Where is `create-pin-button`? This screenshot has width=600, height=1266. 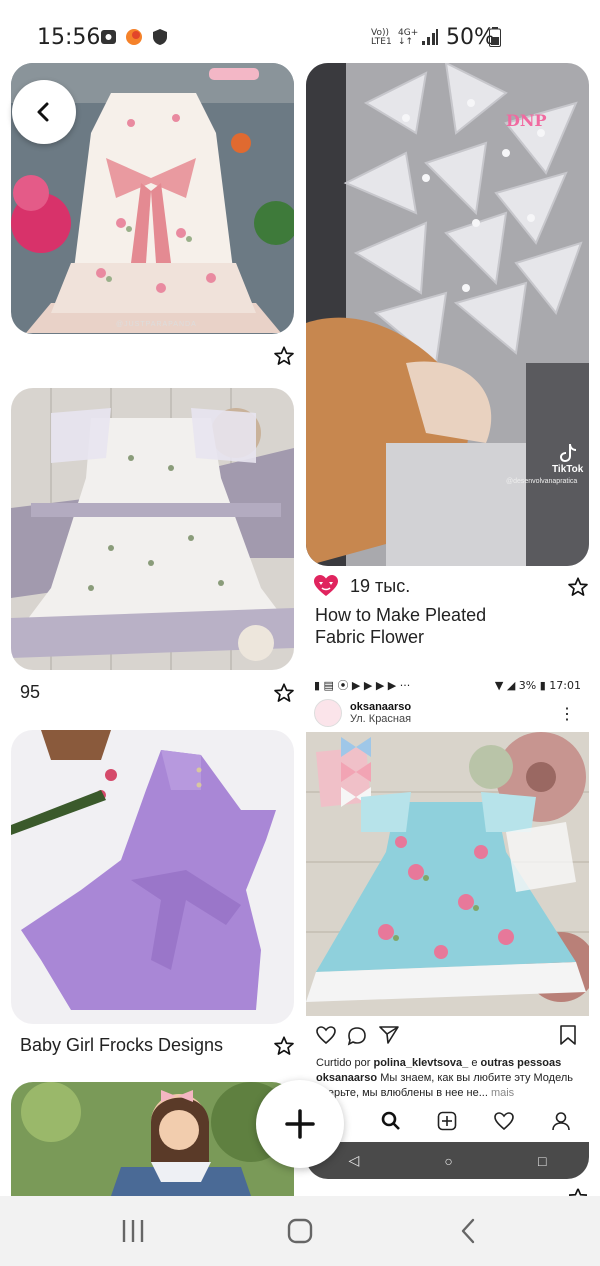
create-pin-button is located at coordinates (300, 1124).